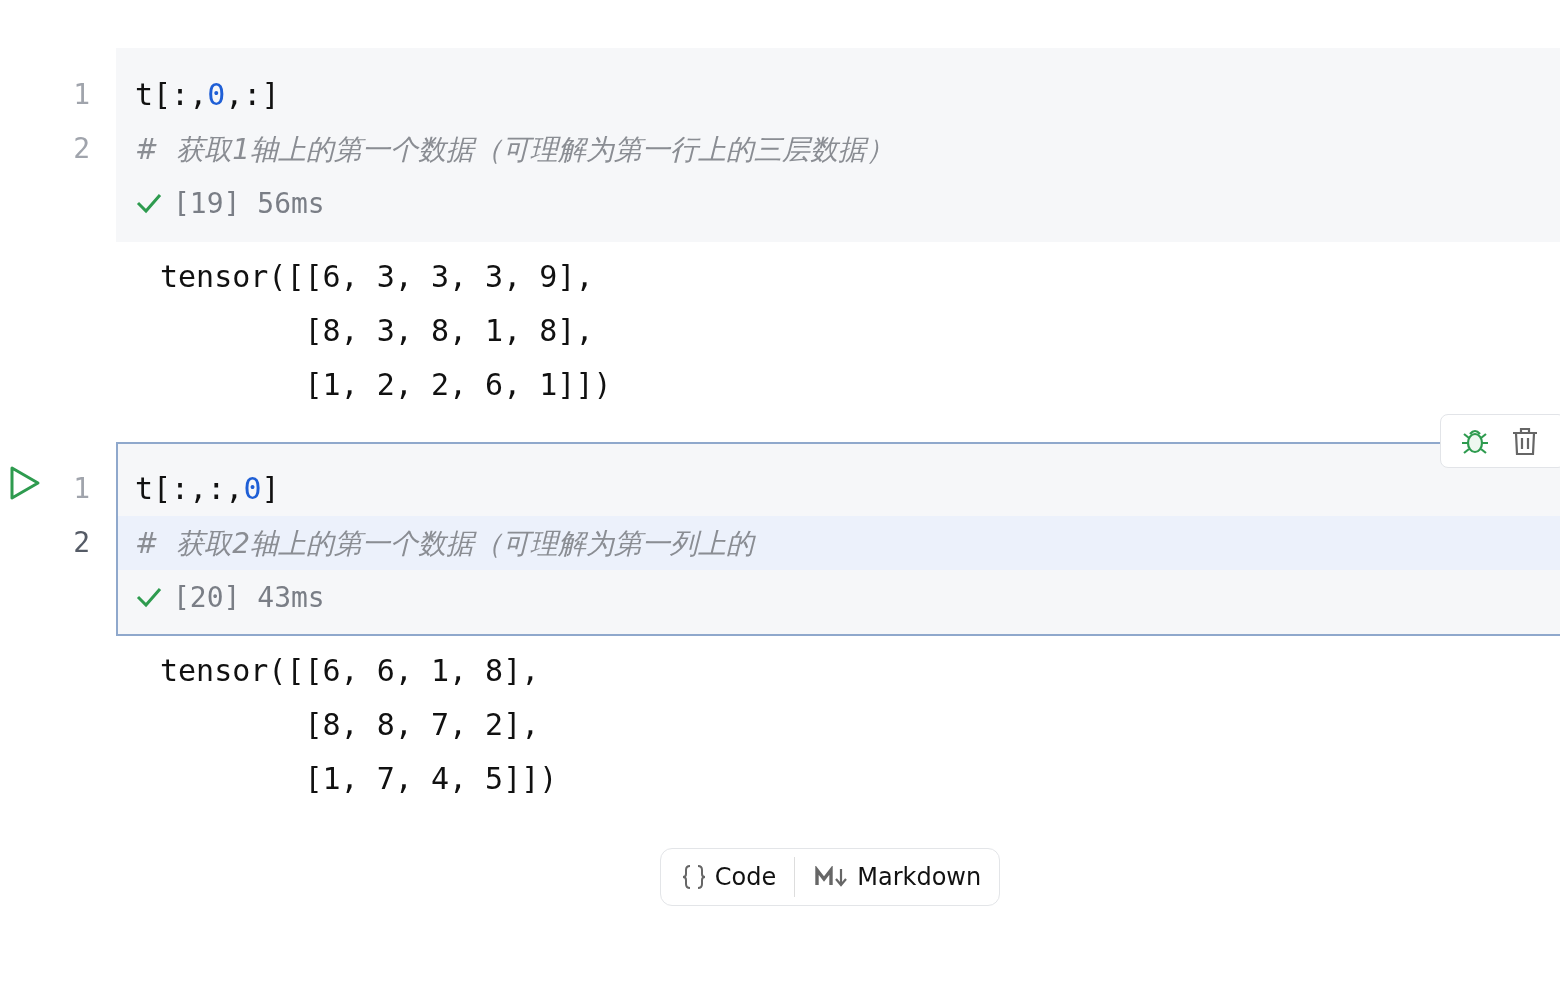  I want to click on add-cell-button: Code, so click(727, 877).